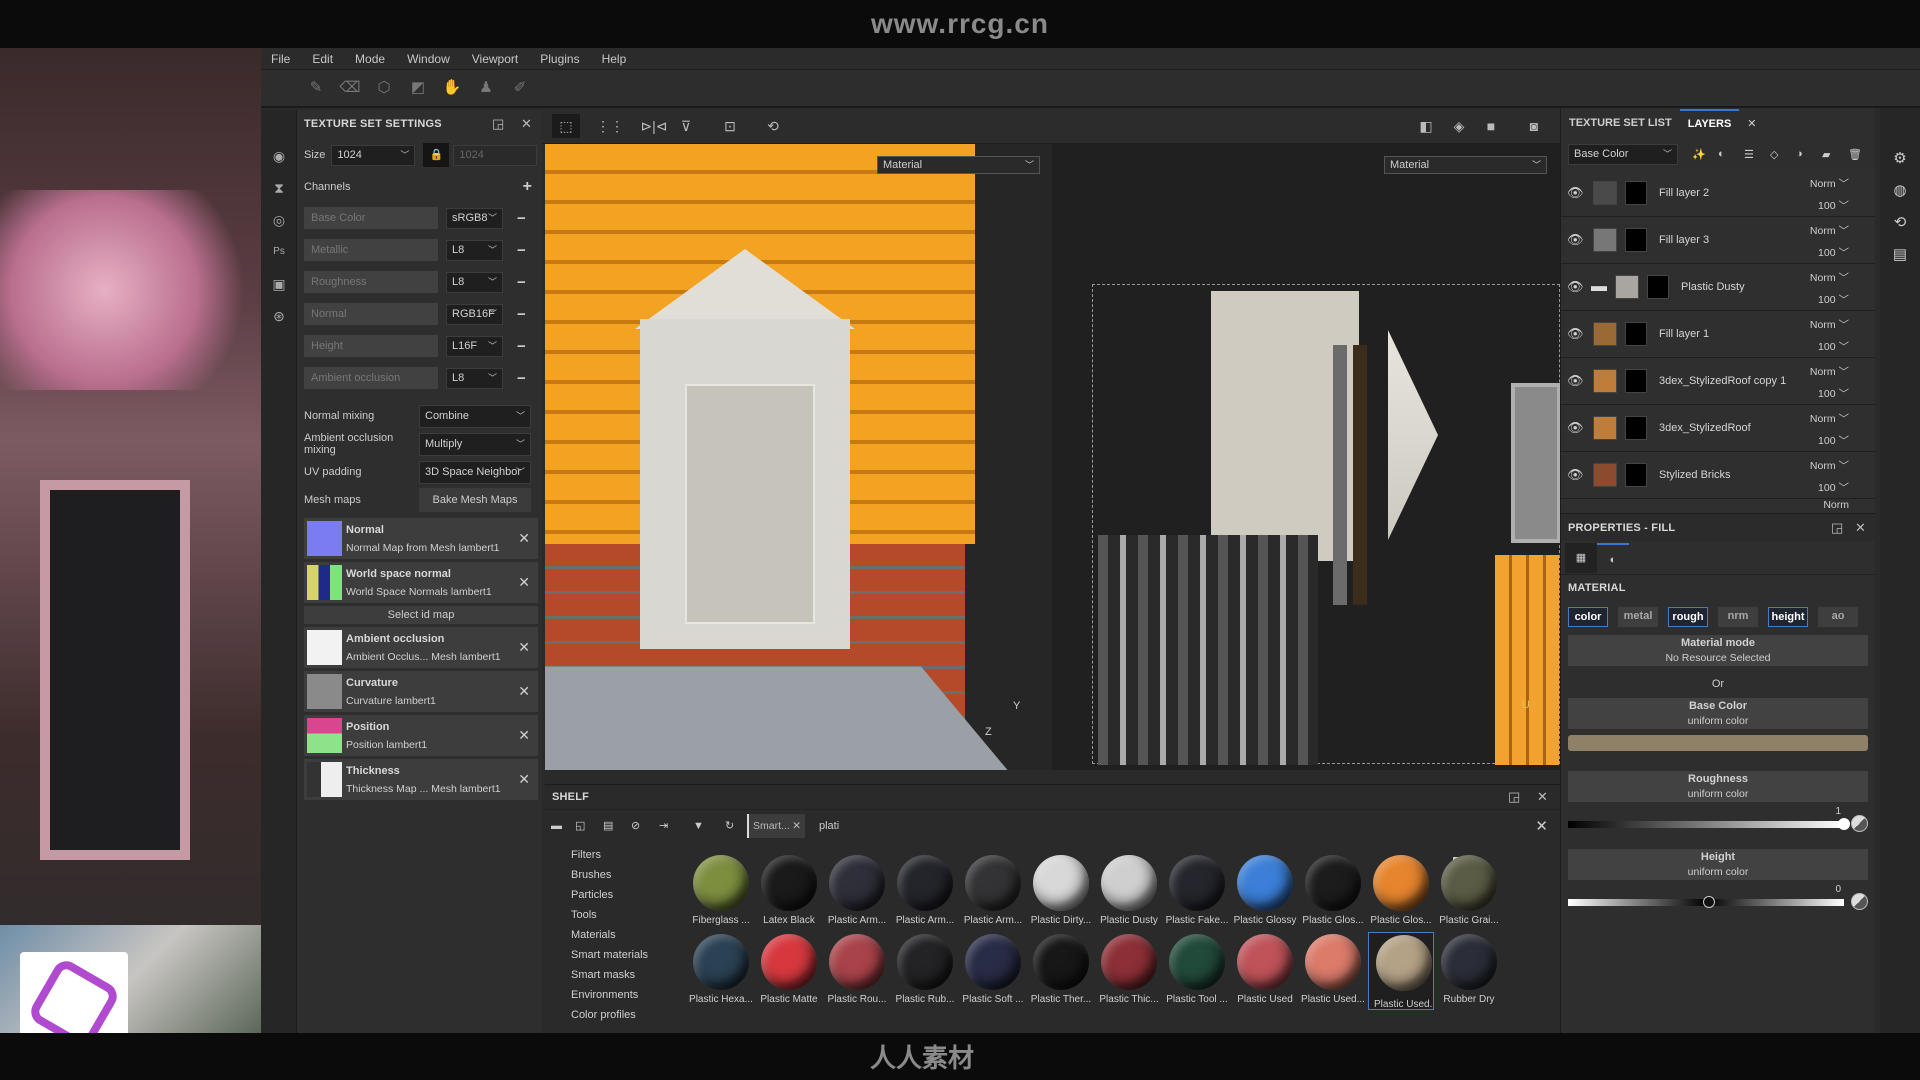  I want to click on log-icon: ▤, so click(1900, 255).